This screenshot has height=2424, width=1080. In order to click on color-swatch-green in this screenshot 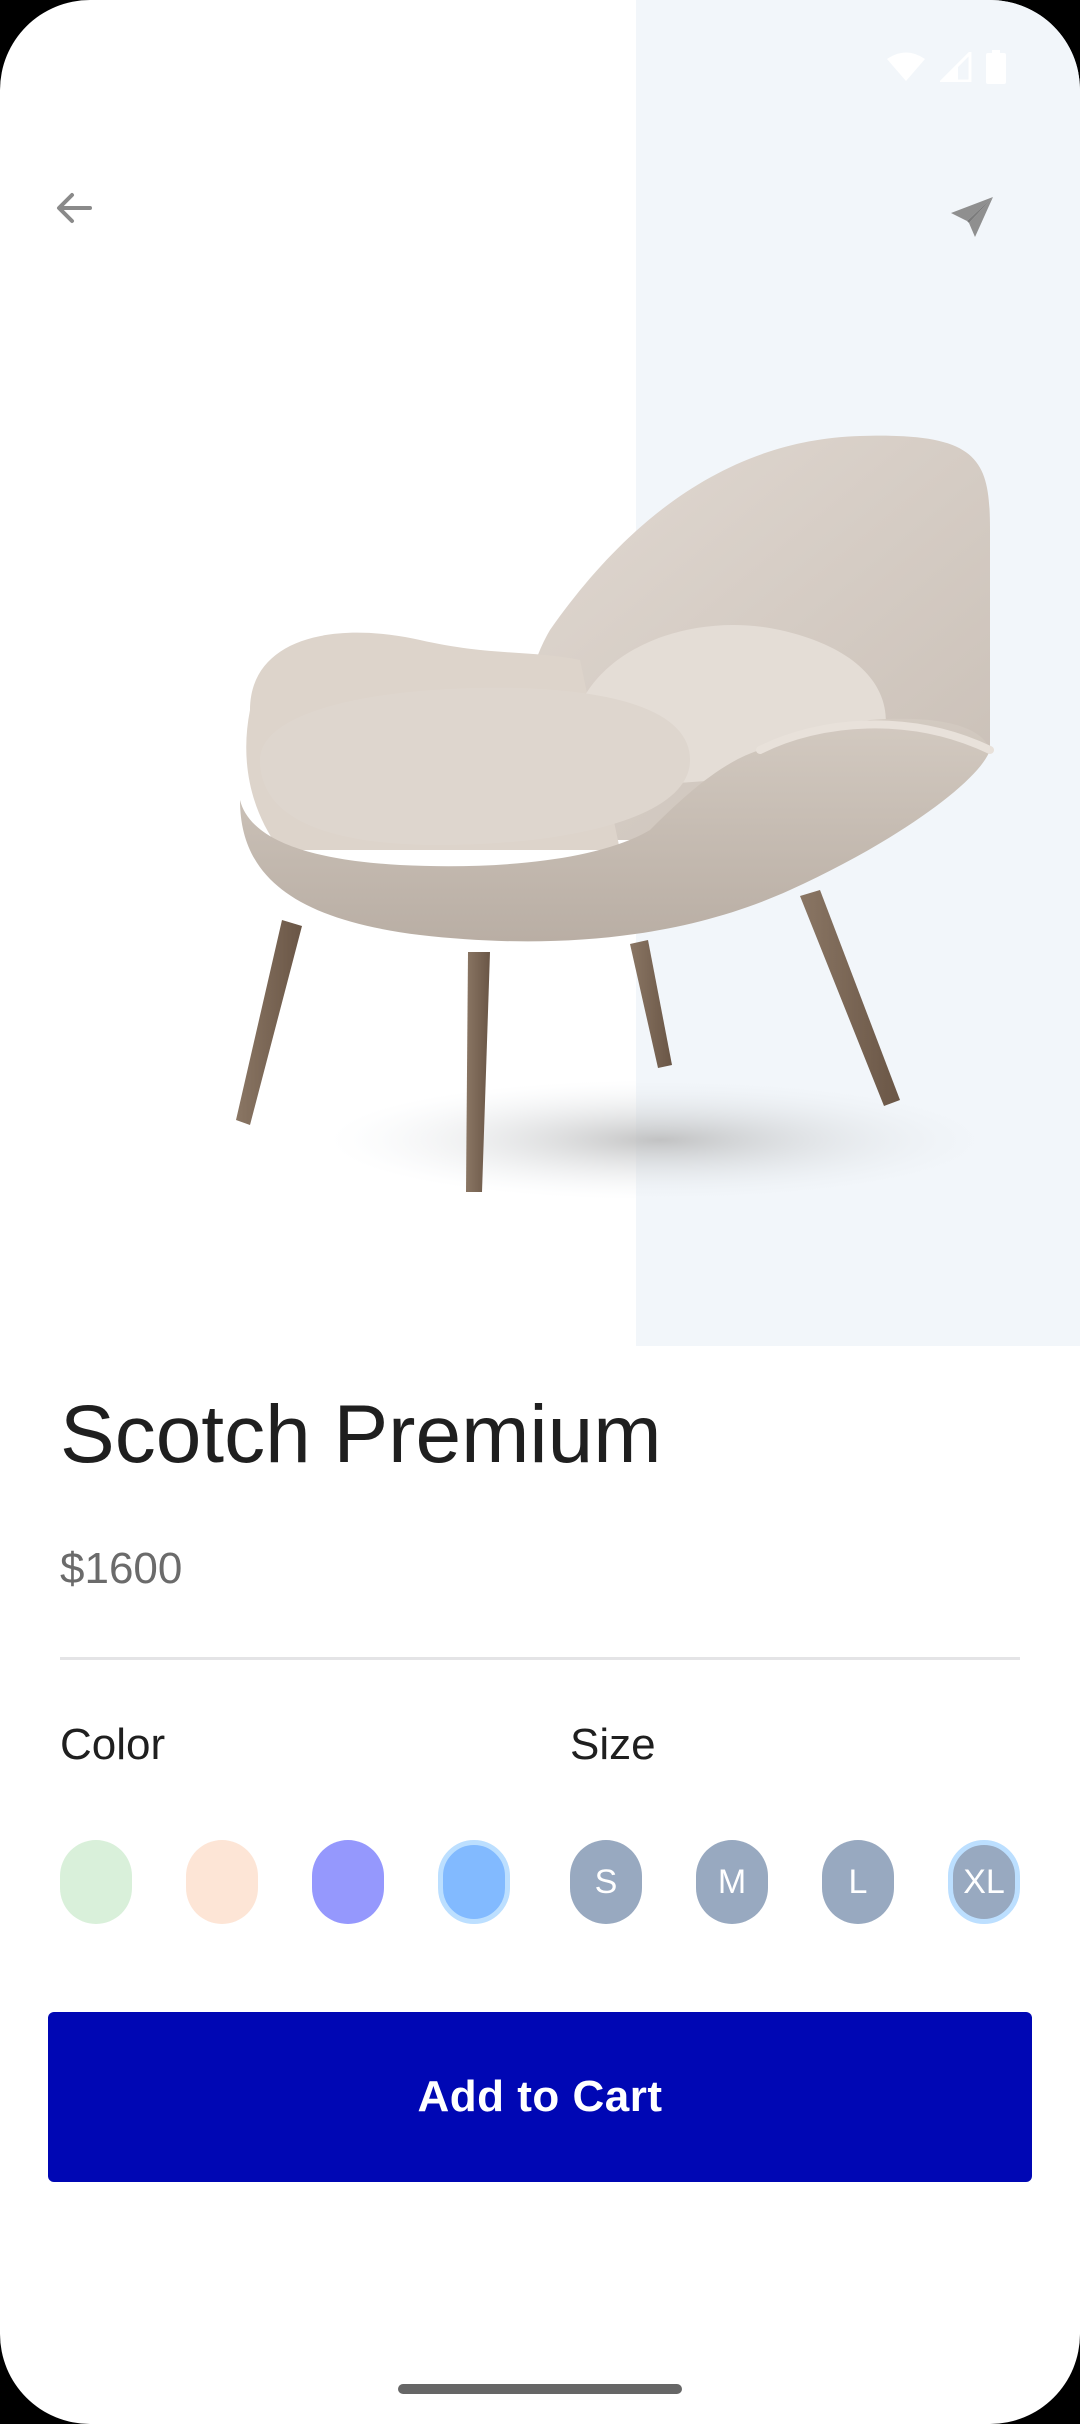, I will do `click(96, 1882)`.